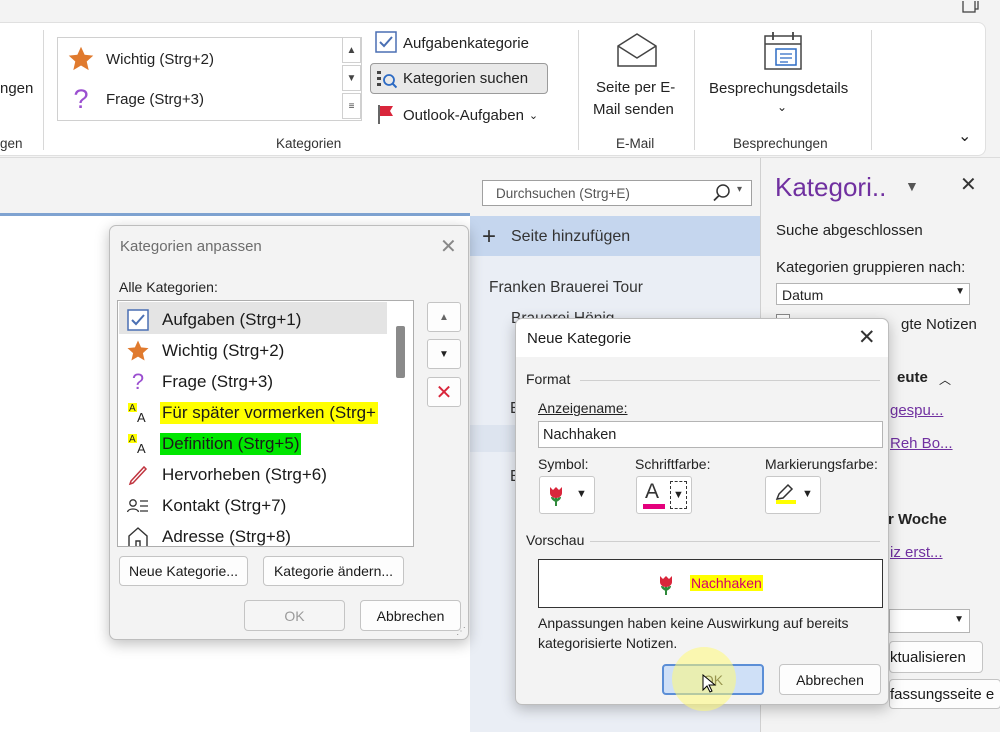  Describe the element at coordinates (928, 657) in the screenshot. I see `refresh-label: ktualisieren` at that location.